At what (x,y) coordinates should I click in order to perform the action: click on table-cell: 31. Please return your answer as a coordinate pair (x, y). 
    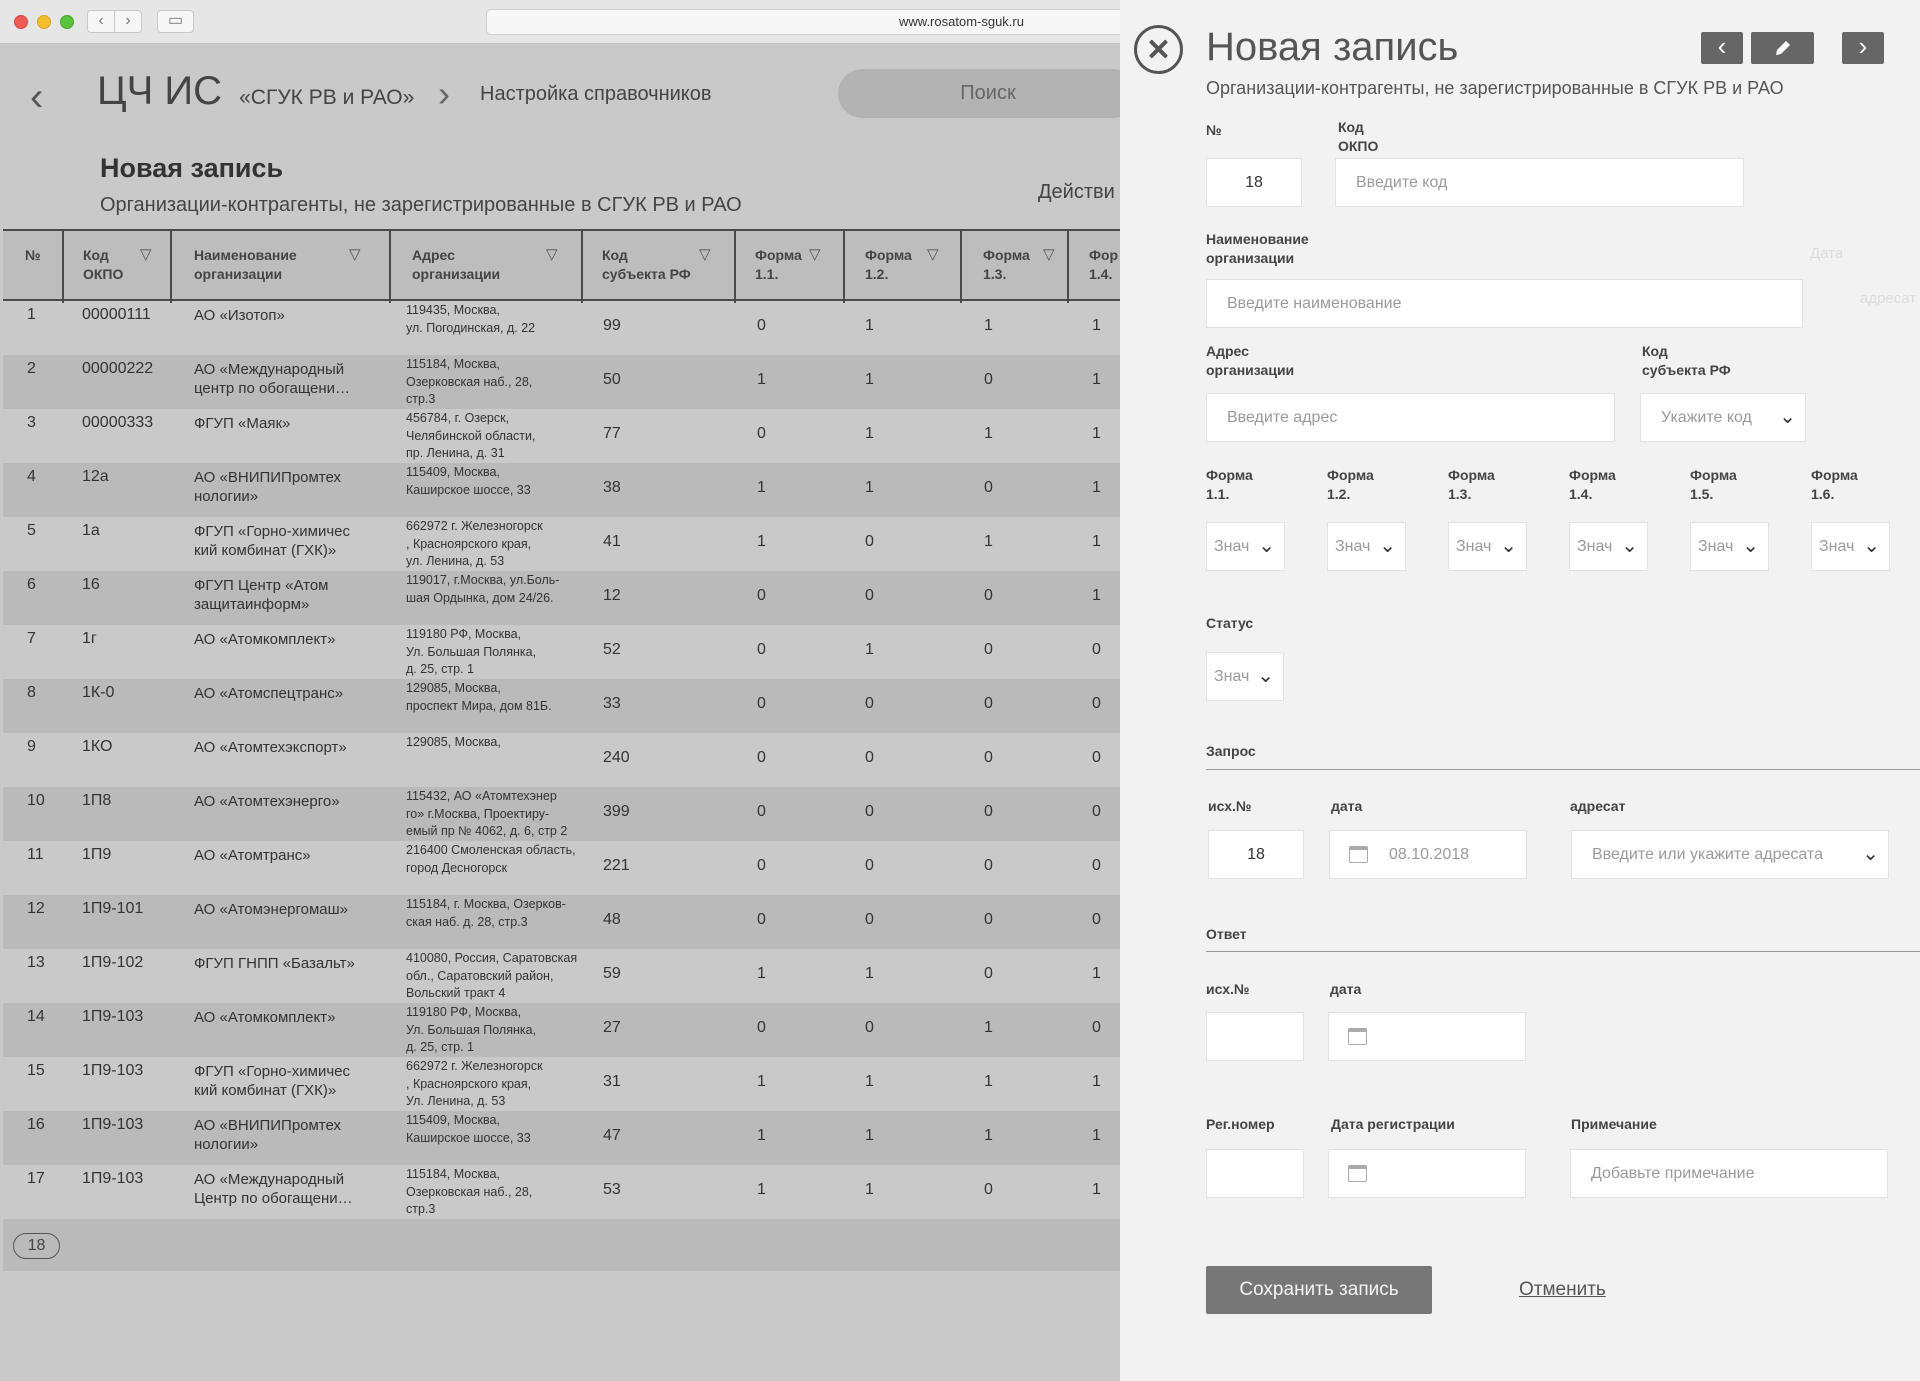
    Looking at the image, I should click on (612, 1081).